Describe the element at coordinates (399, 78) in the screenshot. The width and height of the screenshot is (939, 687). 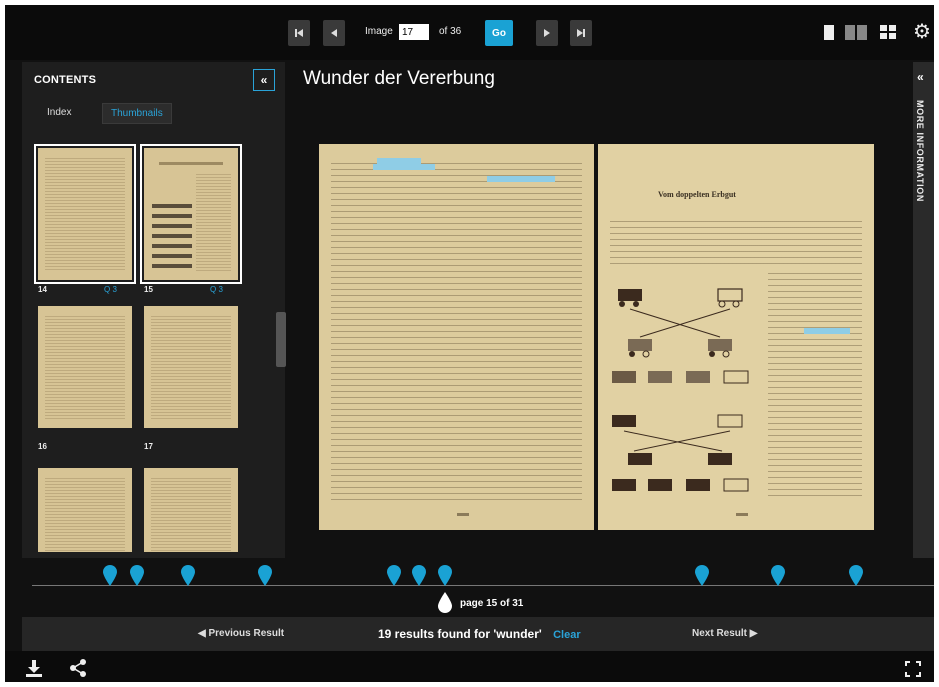
I see `document-title: Wunder der Vererbung` at that location.